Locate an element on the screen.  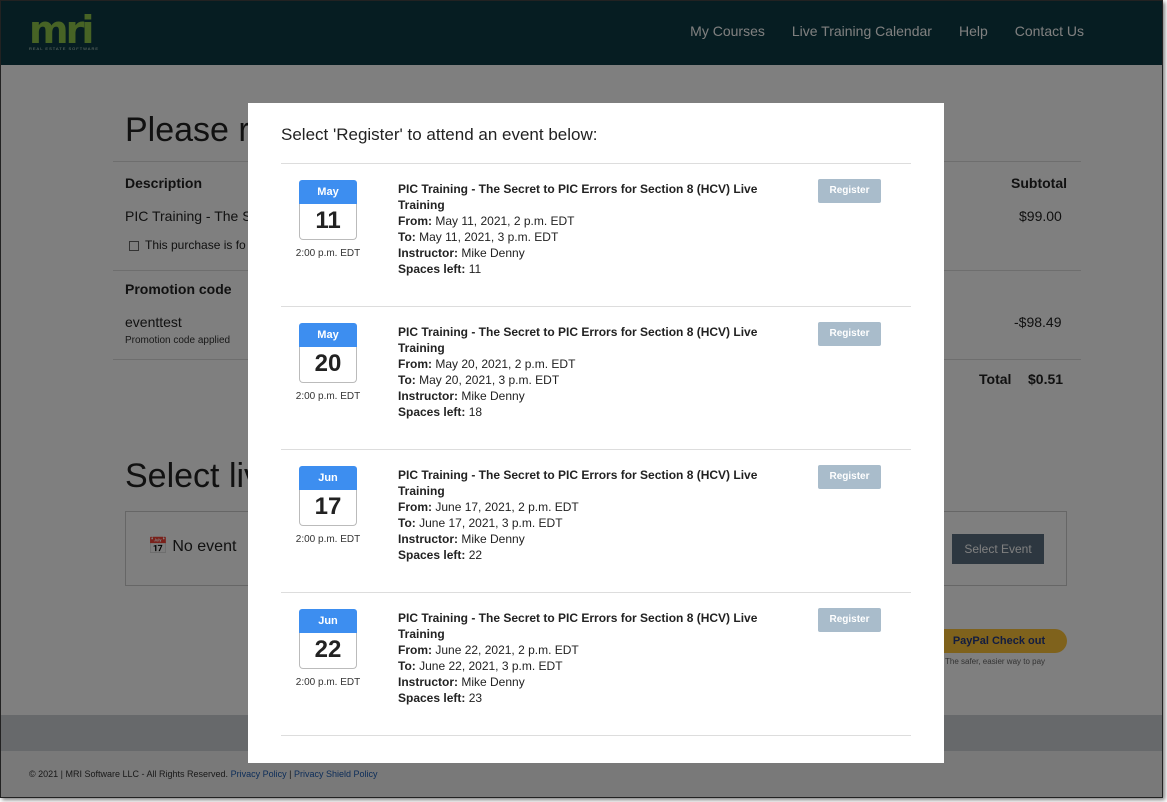
to-value: May 11, 2021, 3 p.m. EDT is located at coordinates (489, 237).